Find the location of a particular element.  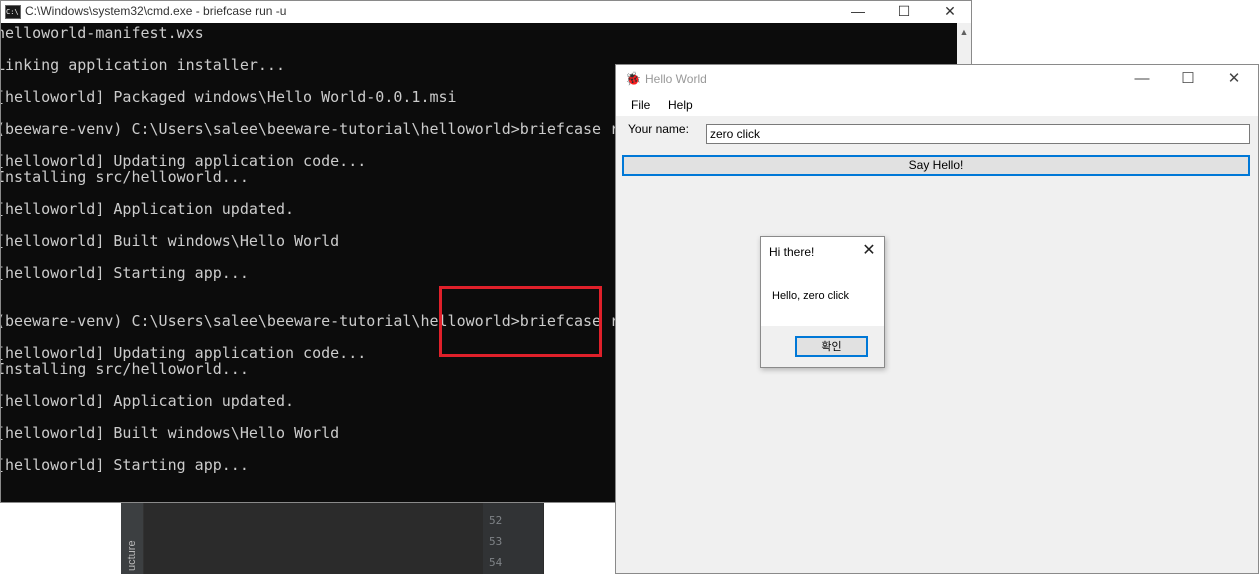

dialog-message: Hello, zero click is located at coordinates (811, 296).